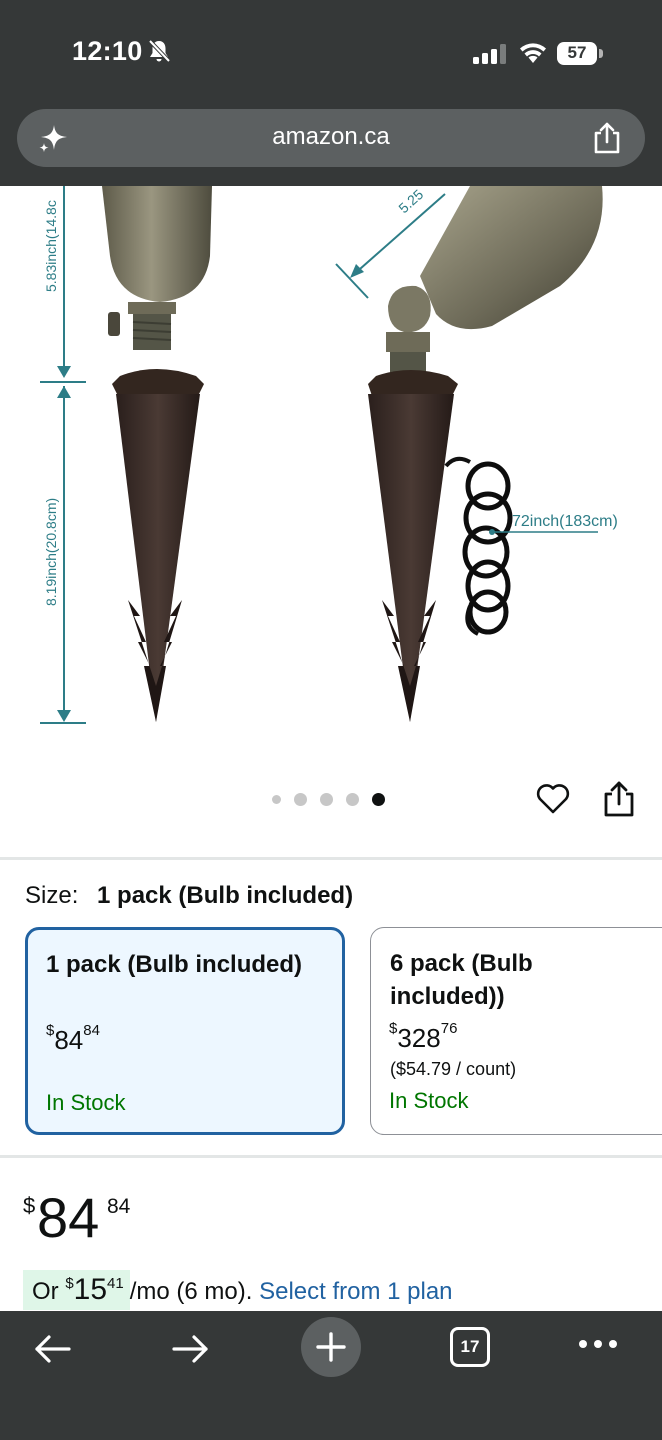 The height and width of the screenshot is (1440, 662). I want to click on option-unit-price: ($54.79 / count), so click(453, 1069).